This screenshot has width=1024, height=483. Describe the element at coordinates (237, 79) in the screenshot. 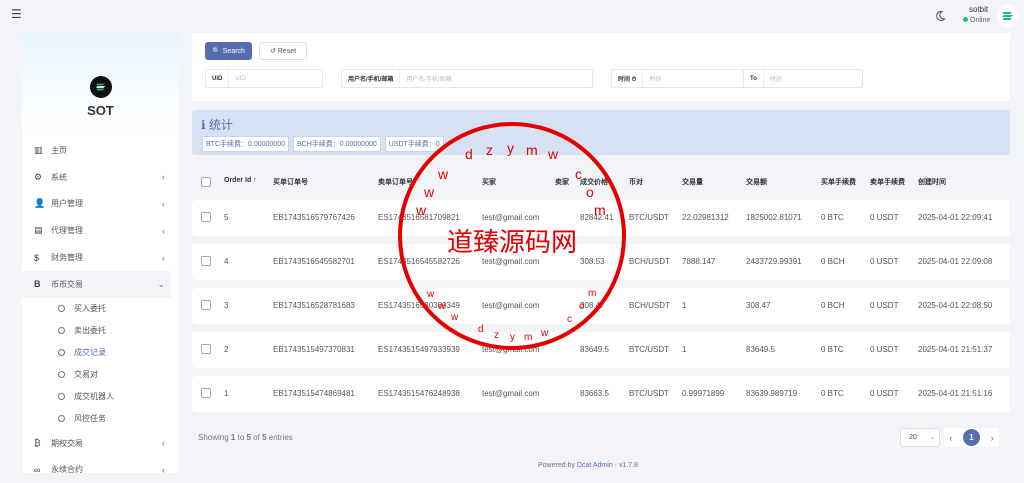

I see `uid-input: UID` at that location.